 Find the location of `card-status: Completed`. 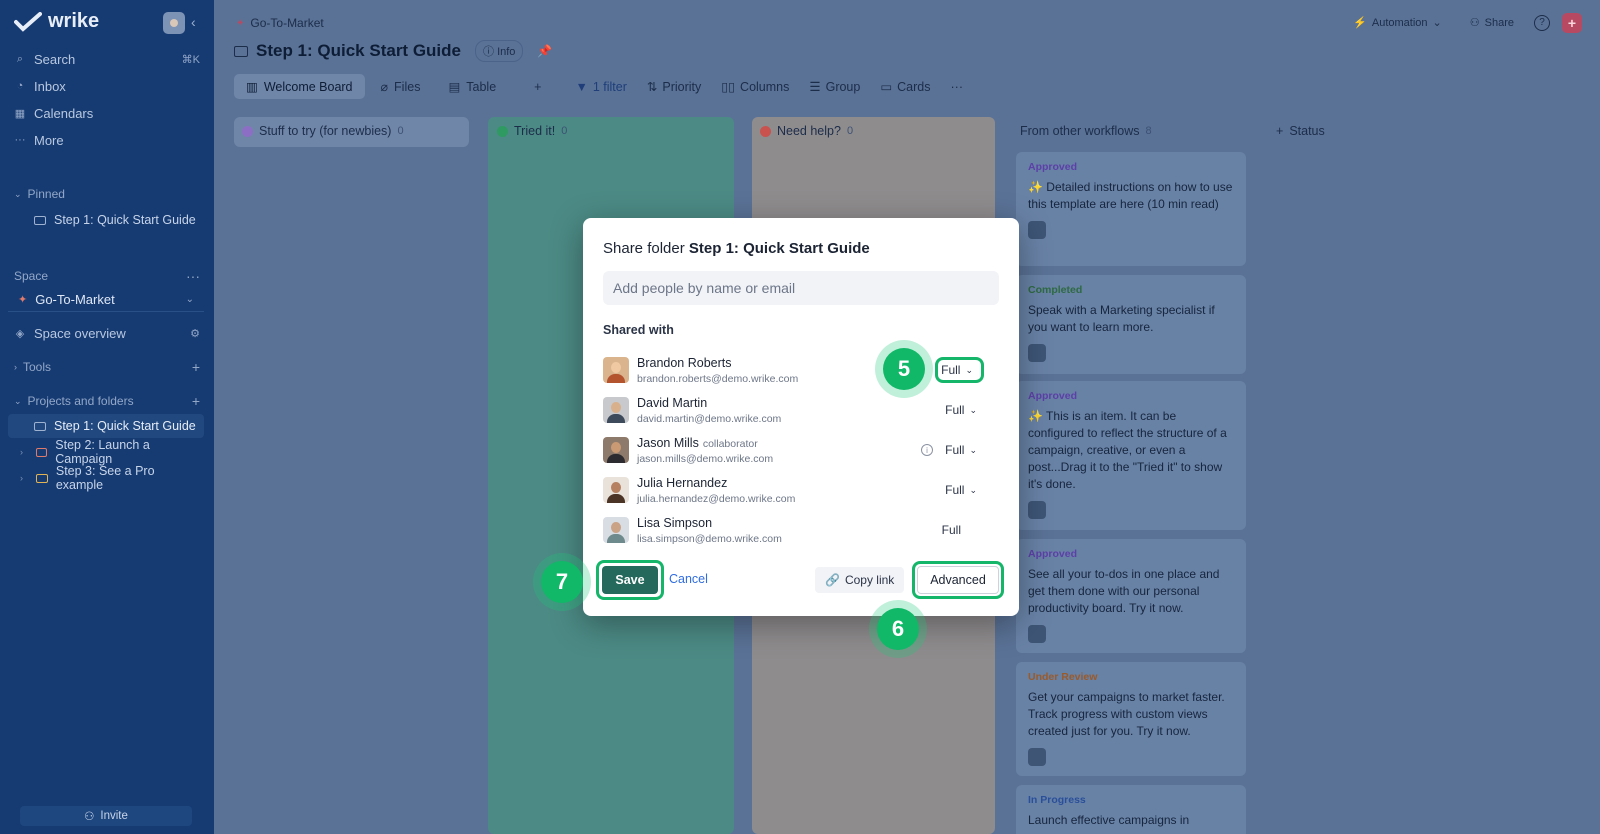

card-status: Completed is located at coordinates (1055, 290).